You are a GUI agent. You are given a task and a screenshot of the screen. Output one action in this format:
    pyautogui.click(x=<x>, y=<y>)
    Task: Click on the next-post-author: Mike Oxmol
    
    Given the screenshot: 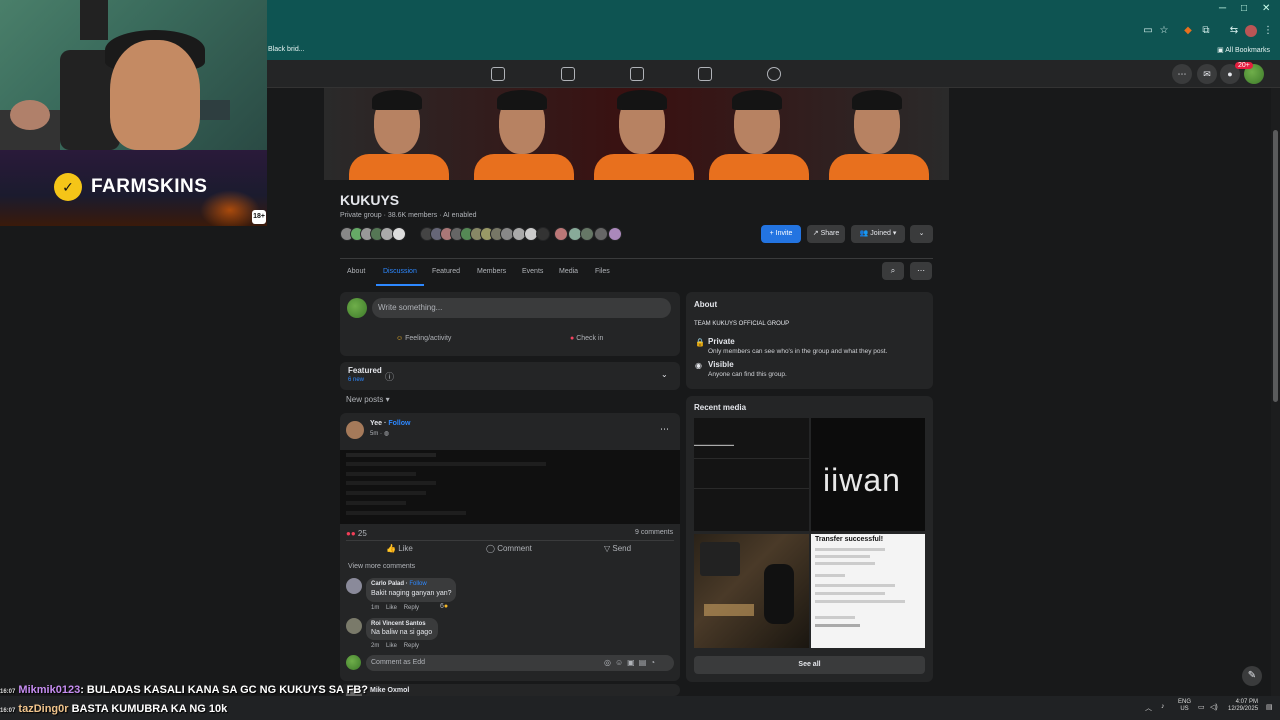 What is the action you would take?
    pyautogui.click(x=389, y=690)
    